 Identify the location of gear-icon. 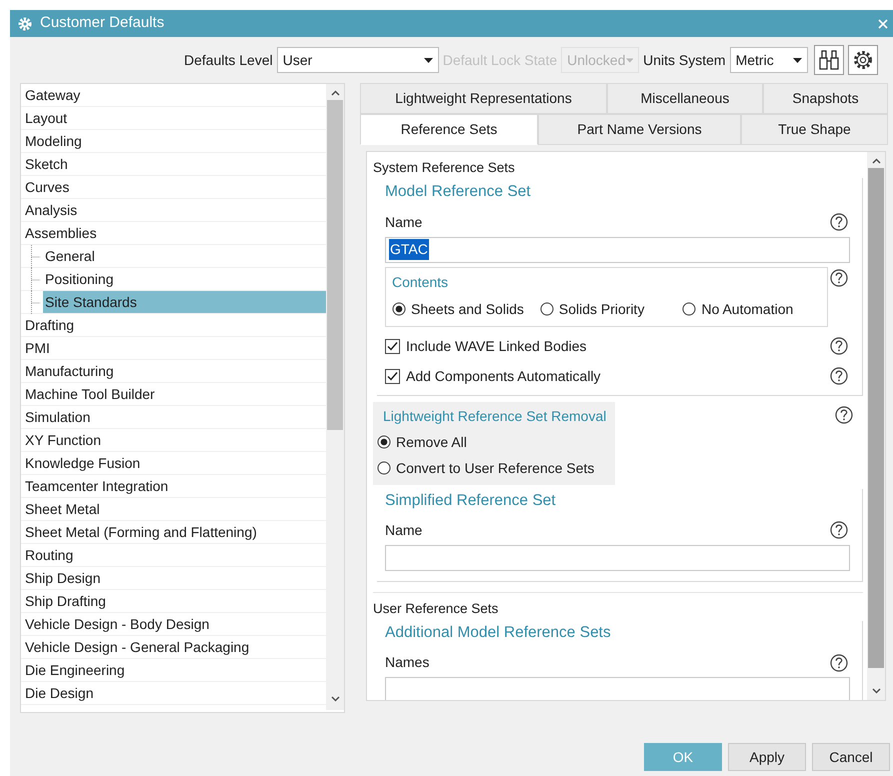
(25, 23).